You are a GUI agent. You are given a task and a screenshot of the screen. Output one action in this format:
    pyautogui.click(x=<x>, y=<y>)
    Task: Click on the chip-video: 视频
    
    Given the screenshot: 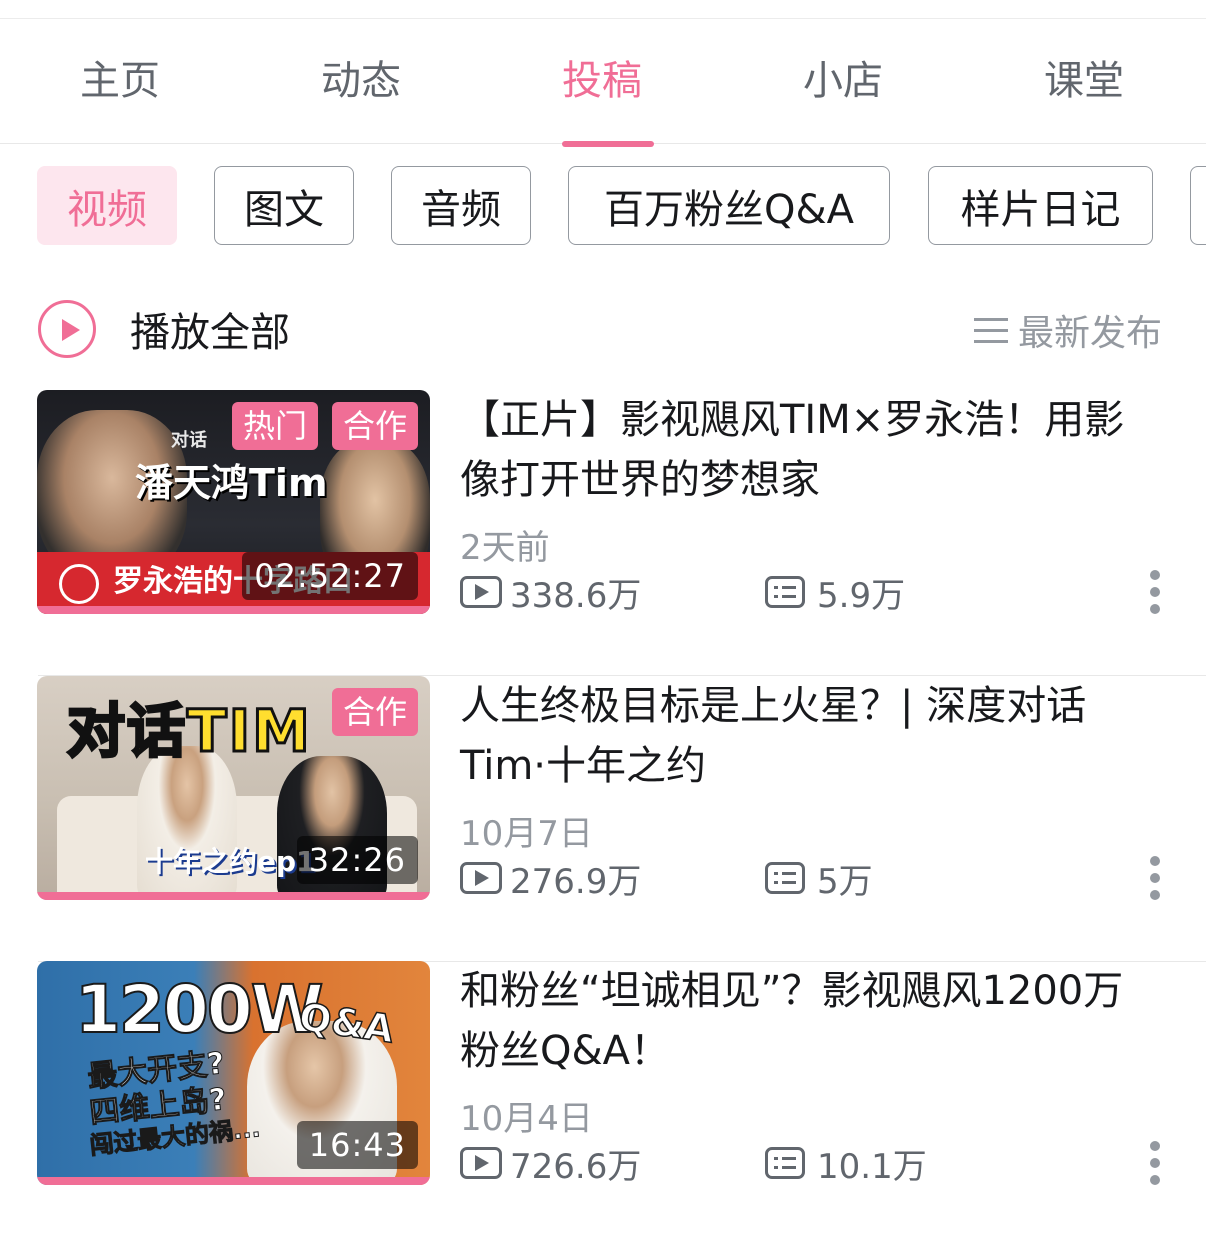 What is the action you would take?
    pyautogui.click(x=107, y=205)
    